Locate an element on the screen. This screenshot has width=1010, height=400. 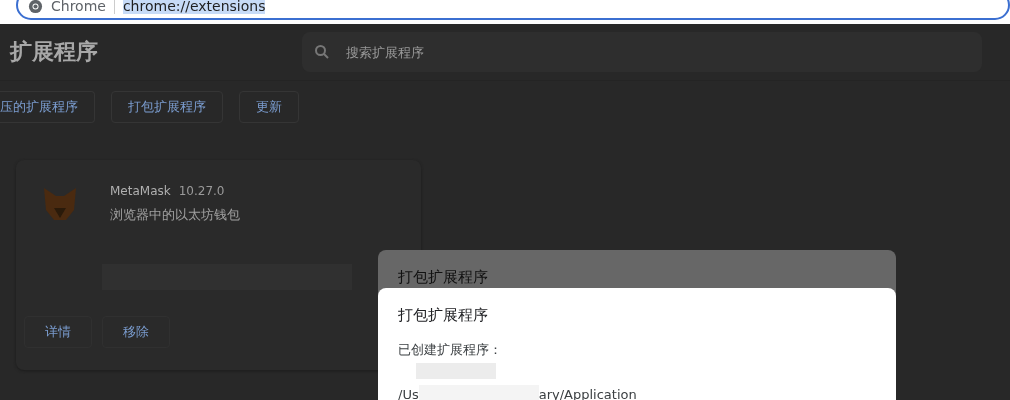
extension-description: 浏览器中的以太坊钱包 is located at coordinates (175, 215).